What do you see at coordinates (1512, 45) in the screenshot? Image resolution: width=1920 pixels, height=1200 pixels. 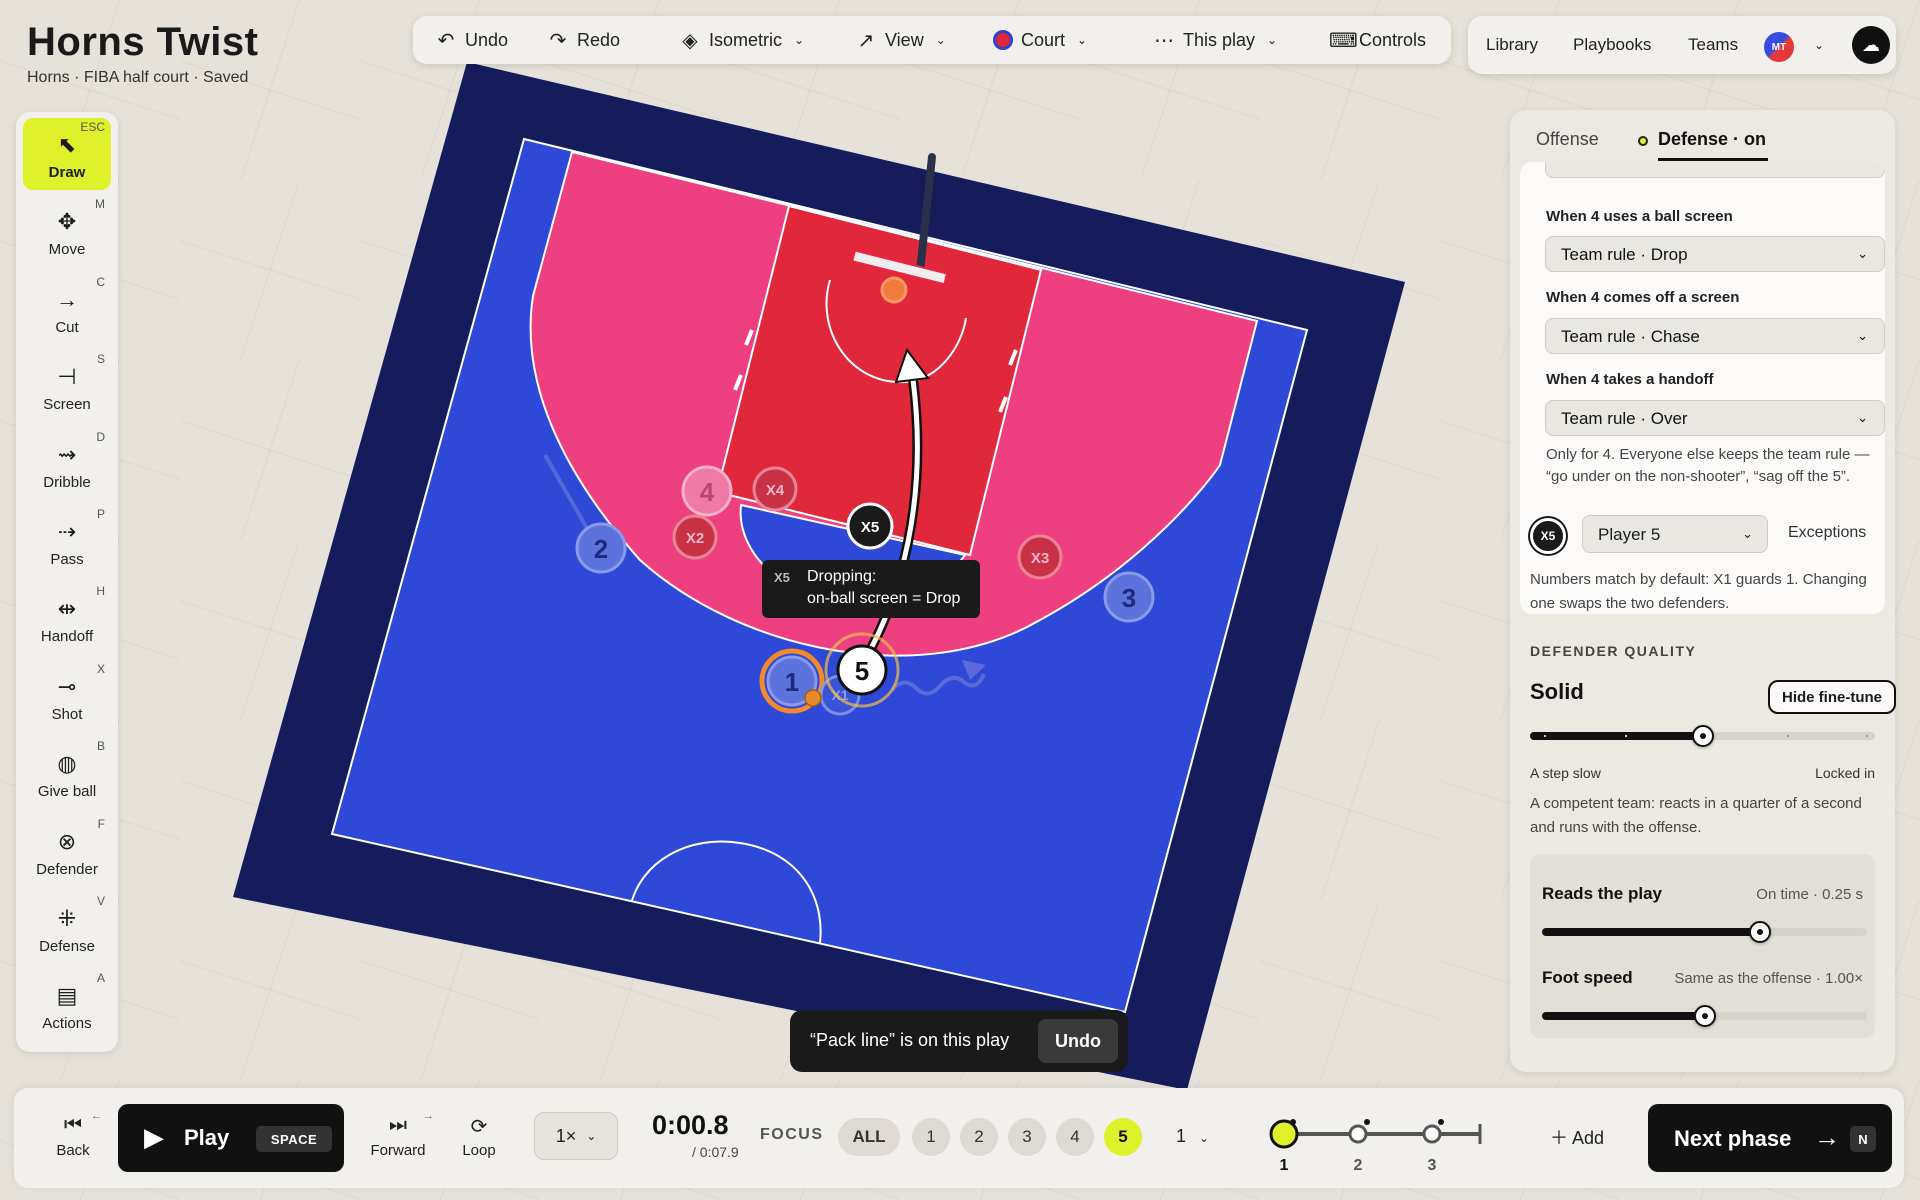 I see `nav-library: Library` at bounding box center [1512, 45].